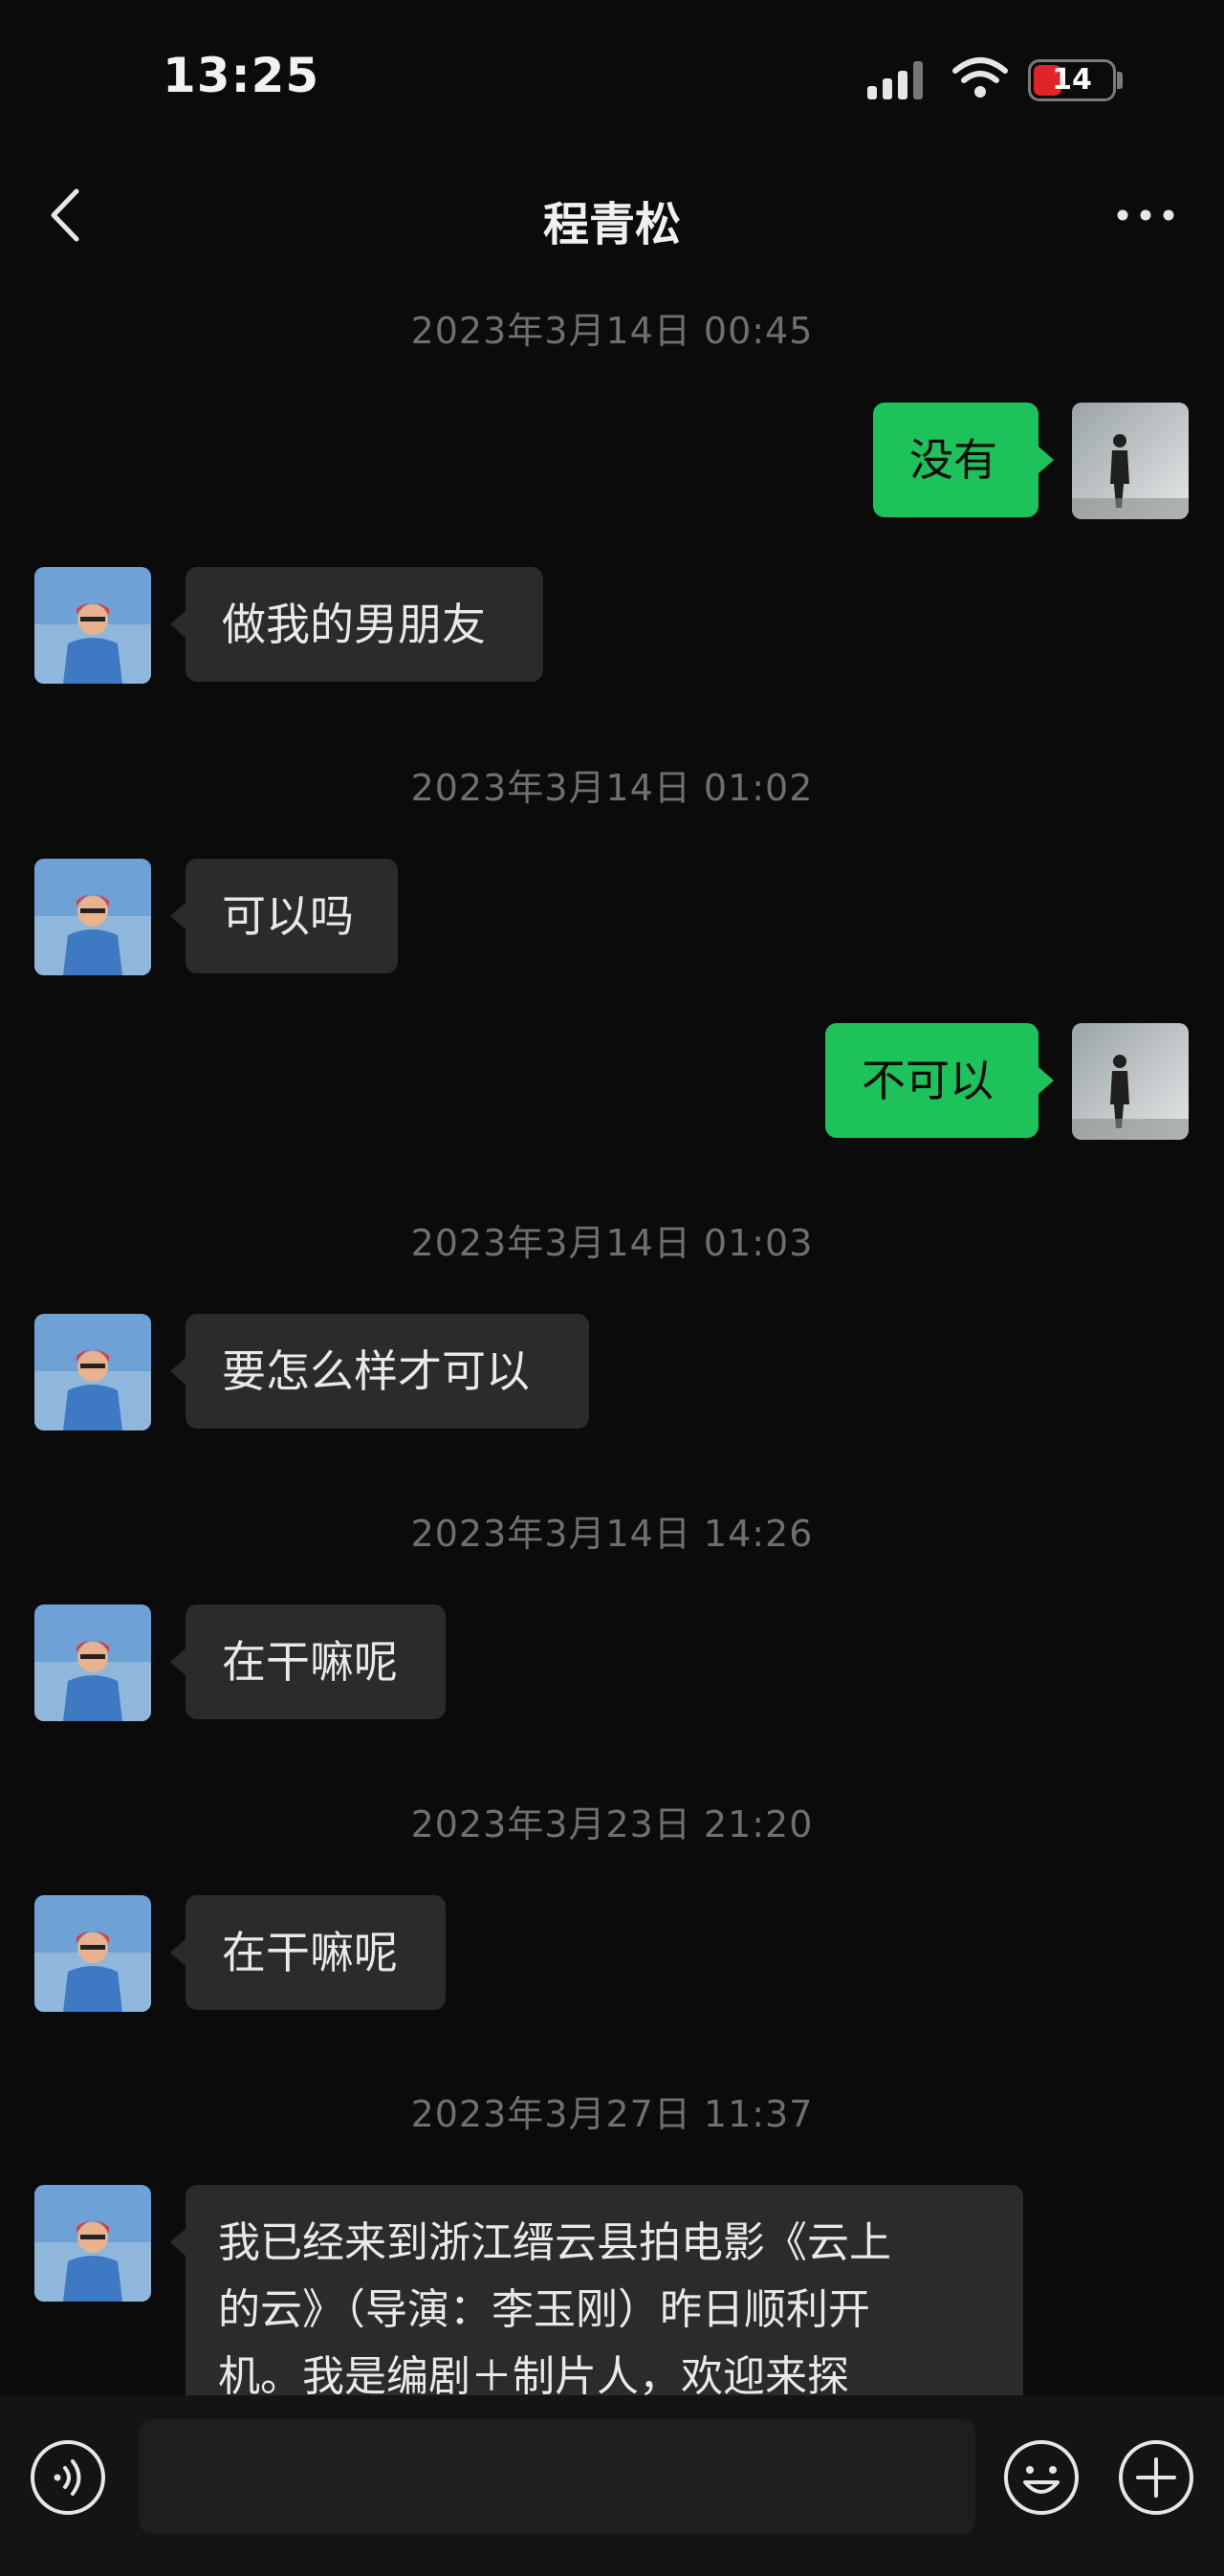 This screenshot has height=2576, width=1224. I want to click on message-text: 要怎么样才可以, so click(376, 1371).